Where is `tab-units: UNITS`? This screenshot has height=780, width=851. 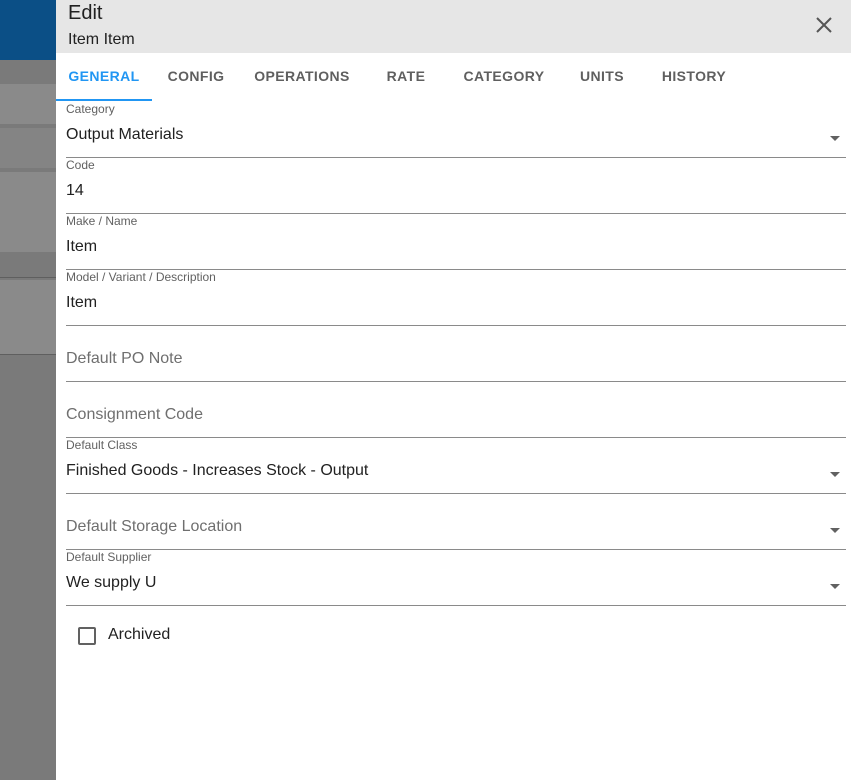 tab-units: UNITS is located at coordinates (602, 77).